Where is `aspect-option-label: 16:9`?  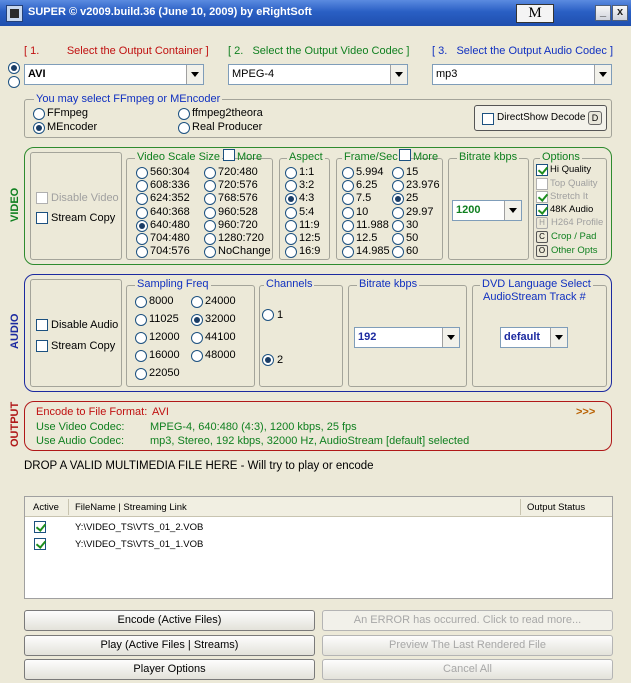
aspect-option-label: 16:9 is located at coordinates (310, 251).